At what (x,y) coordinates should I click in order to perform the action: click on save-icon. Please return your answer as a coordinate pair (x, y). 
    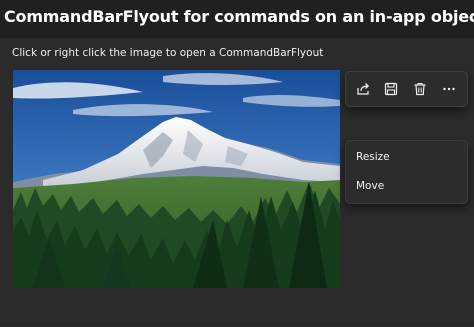
    Looking at the image, I should click on (391, 89).